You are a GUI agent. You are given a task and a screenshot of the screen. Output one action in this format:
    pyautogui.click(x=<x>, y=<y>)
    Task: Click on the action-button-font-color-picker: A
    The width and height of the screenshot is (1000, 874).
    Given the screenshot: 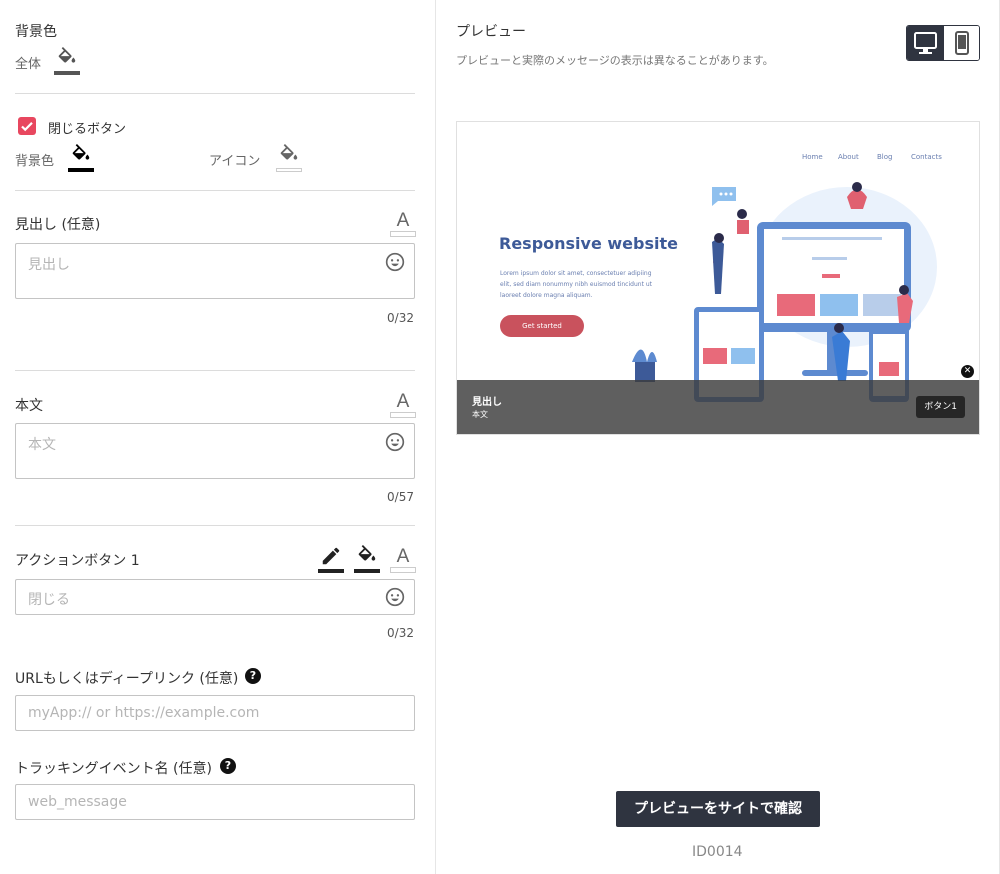 What is the action you would take?
    pyautogui.click(x=403, y=560)
    